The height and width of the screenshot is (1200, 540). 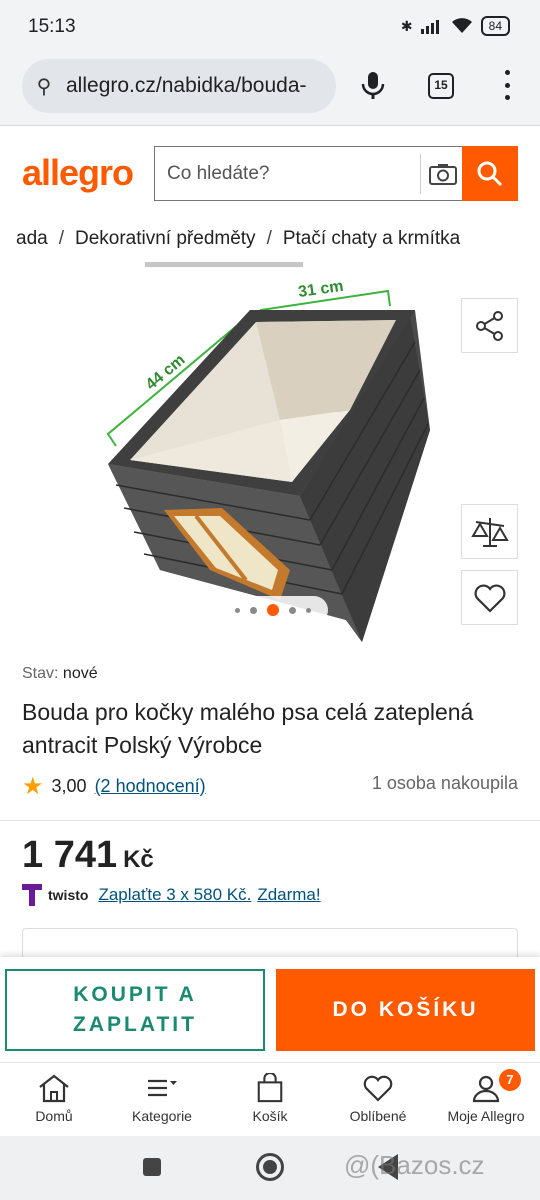 I want to click on camera-search-icon, so click(x=442, y=173).